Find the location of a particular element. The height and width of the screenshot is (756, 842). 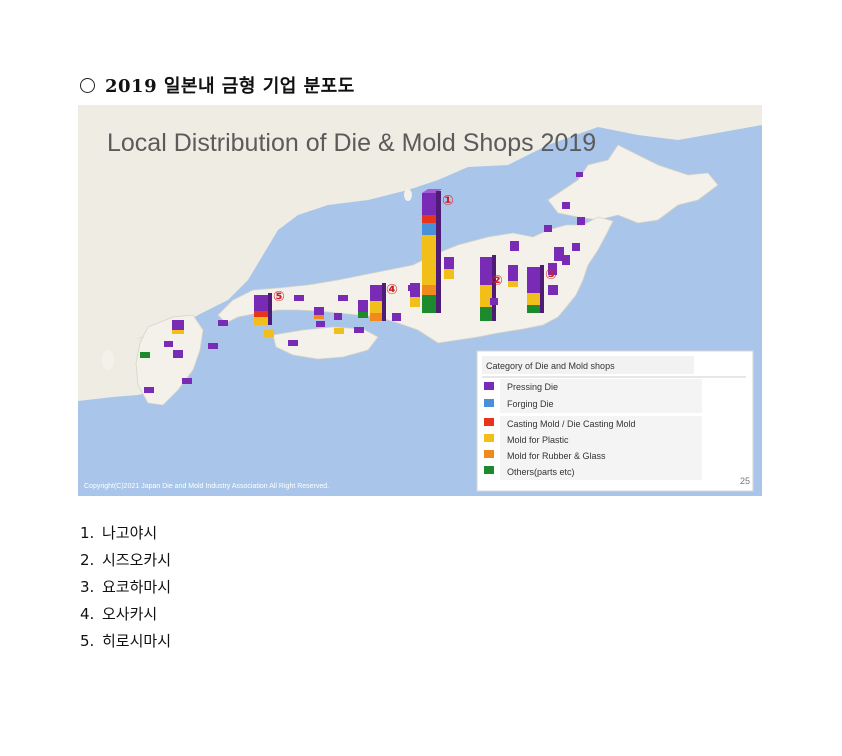

city-list: 1. 나고야시 2. 시즈오카시 3. 요코하마시 4. 오사카시 5. 히로시마시 is located at coordinates (125, 587).